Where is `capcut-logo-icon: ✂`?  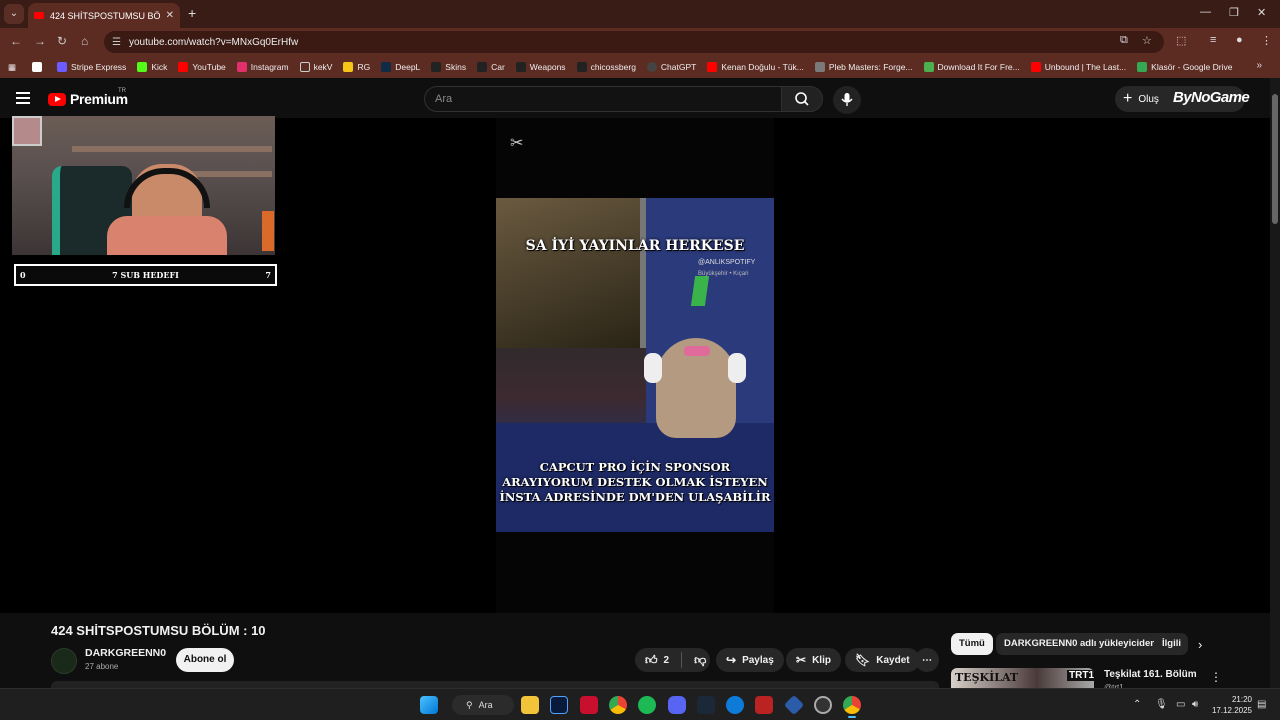 capcut-logo-icon: ✂ is located at coordinates (517, 143).